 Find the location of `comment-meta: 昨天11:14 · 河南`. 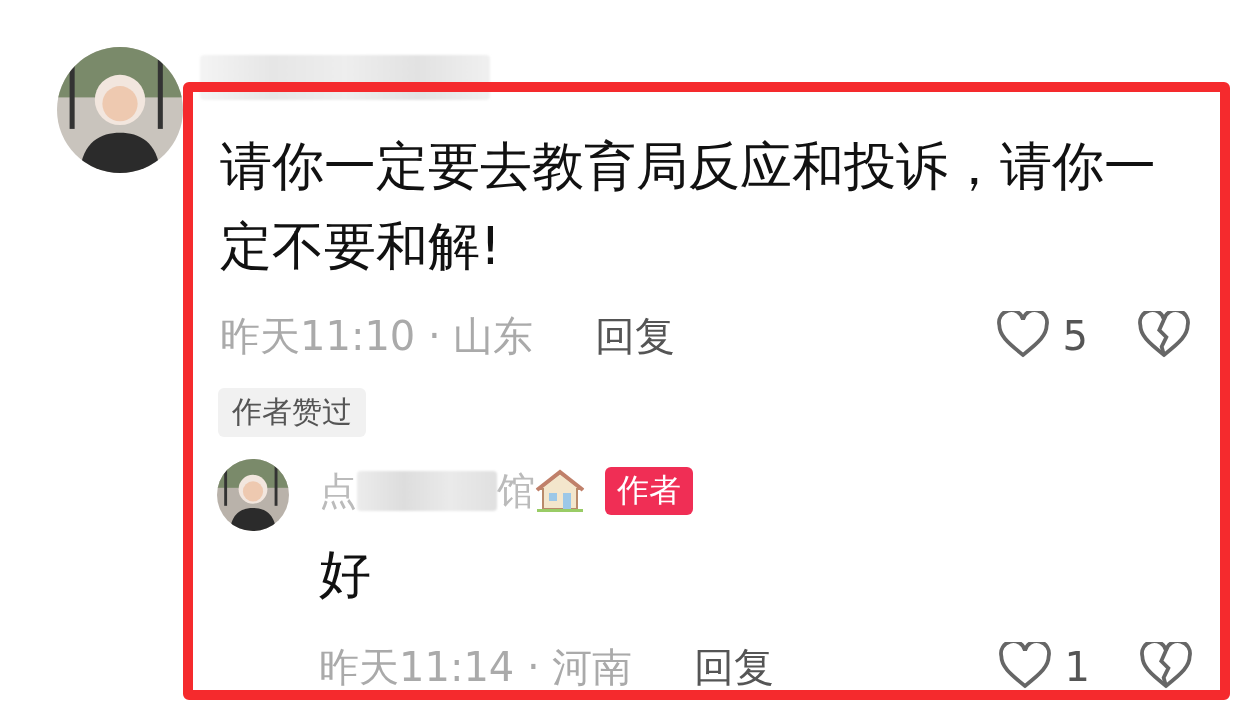

comment-meta: 昨天11:14 · 河南 is located at coordinates (476, 667).